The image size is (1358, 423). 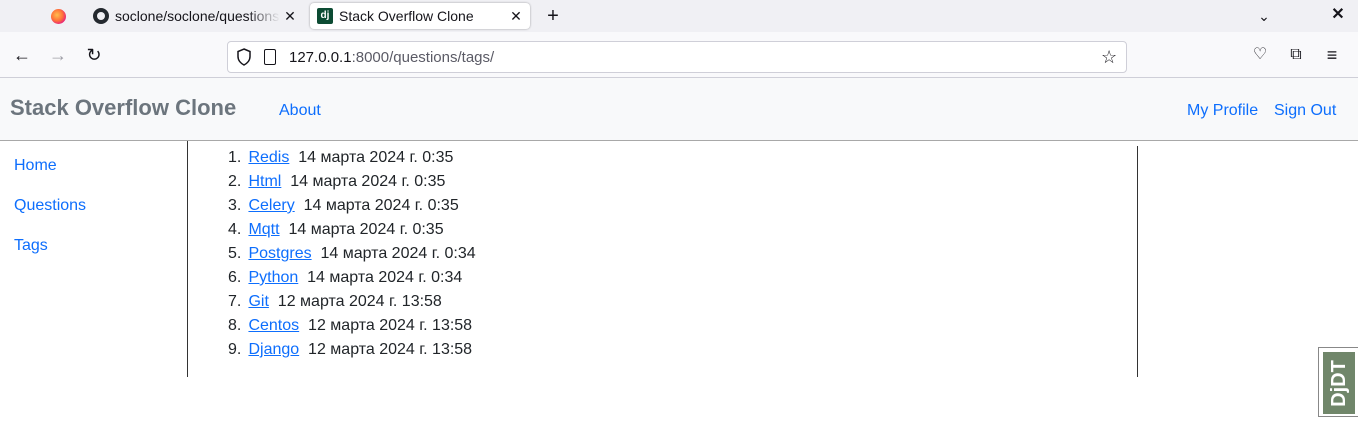 I want to click on tag-link: Mqtt, so click(x=263, y=229).